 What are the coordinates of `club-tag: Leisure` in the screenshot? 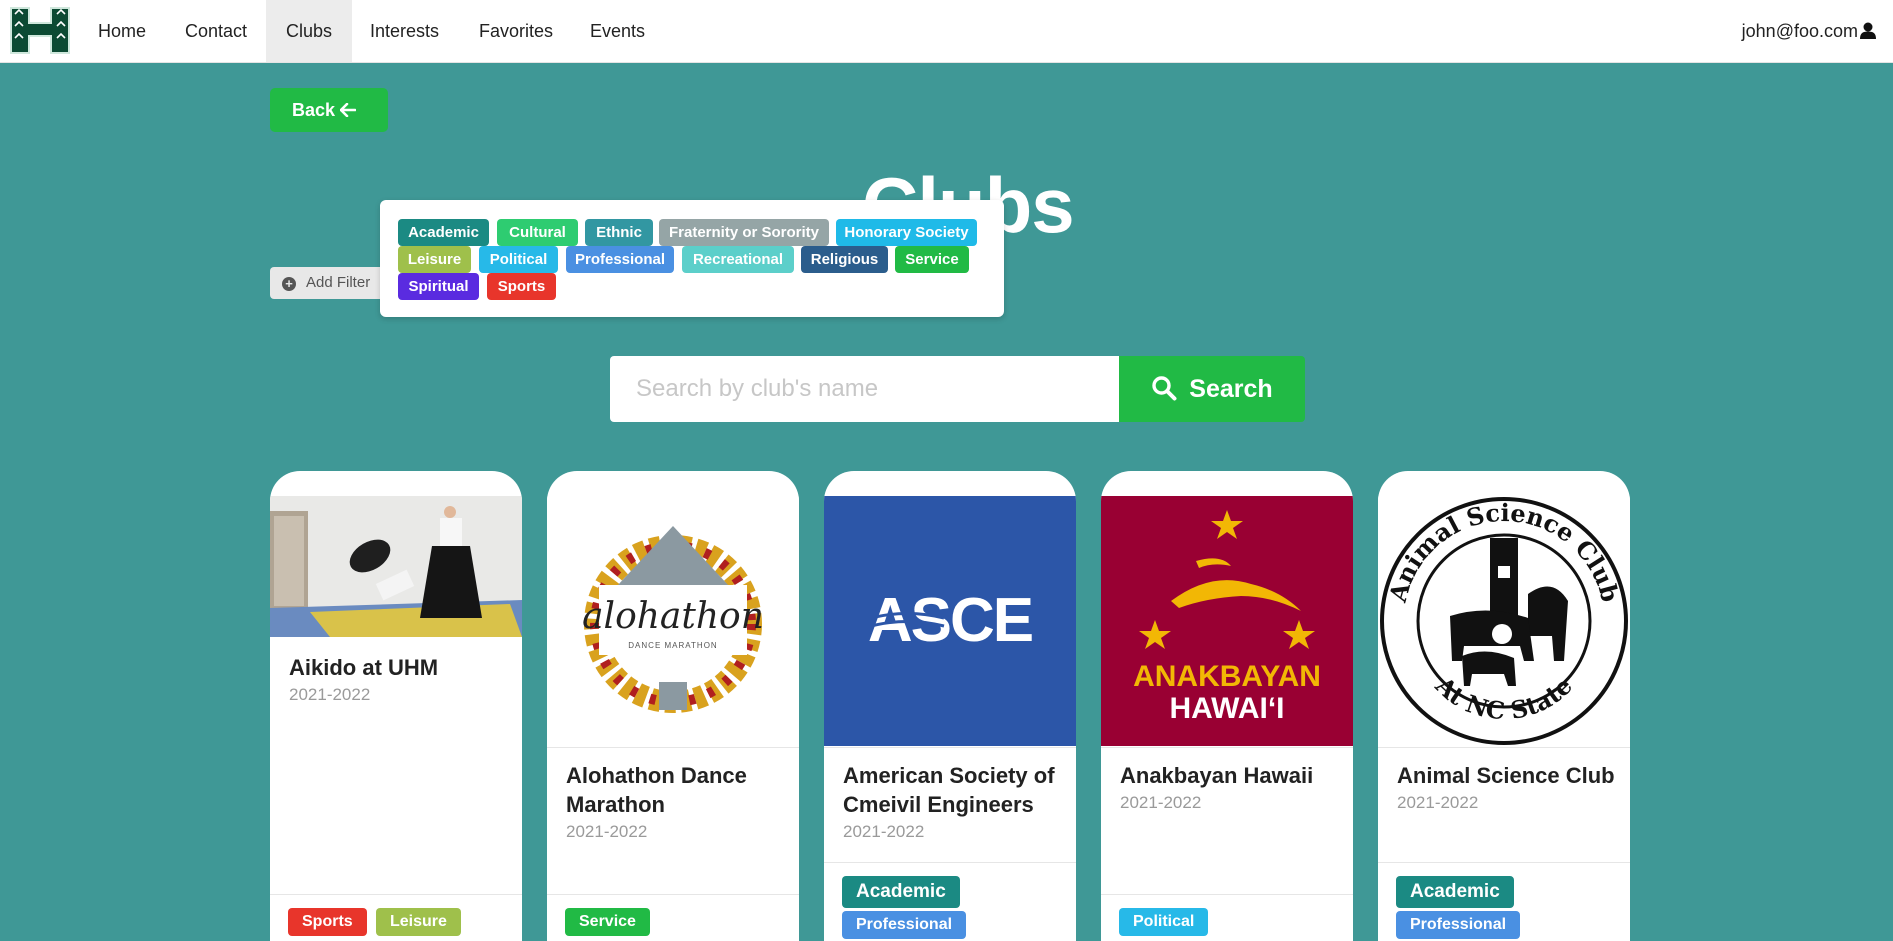 It's located at (418, 922).